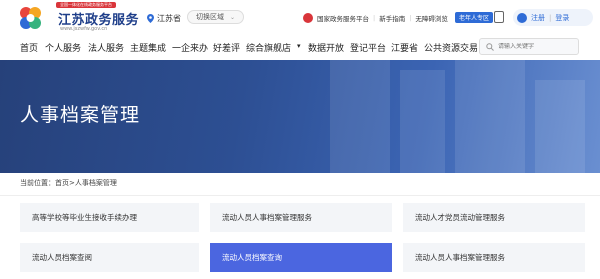 This screenshot has height=279, width=600. What do you see at coordinates (300, 195) in the screenshot?
I see `divider` at bounding box center [300, 195].